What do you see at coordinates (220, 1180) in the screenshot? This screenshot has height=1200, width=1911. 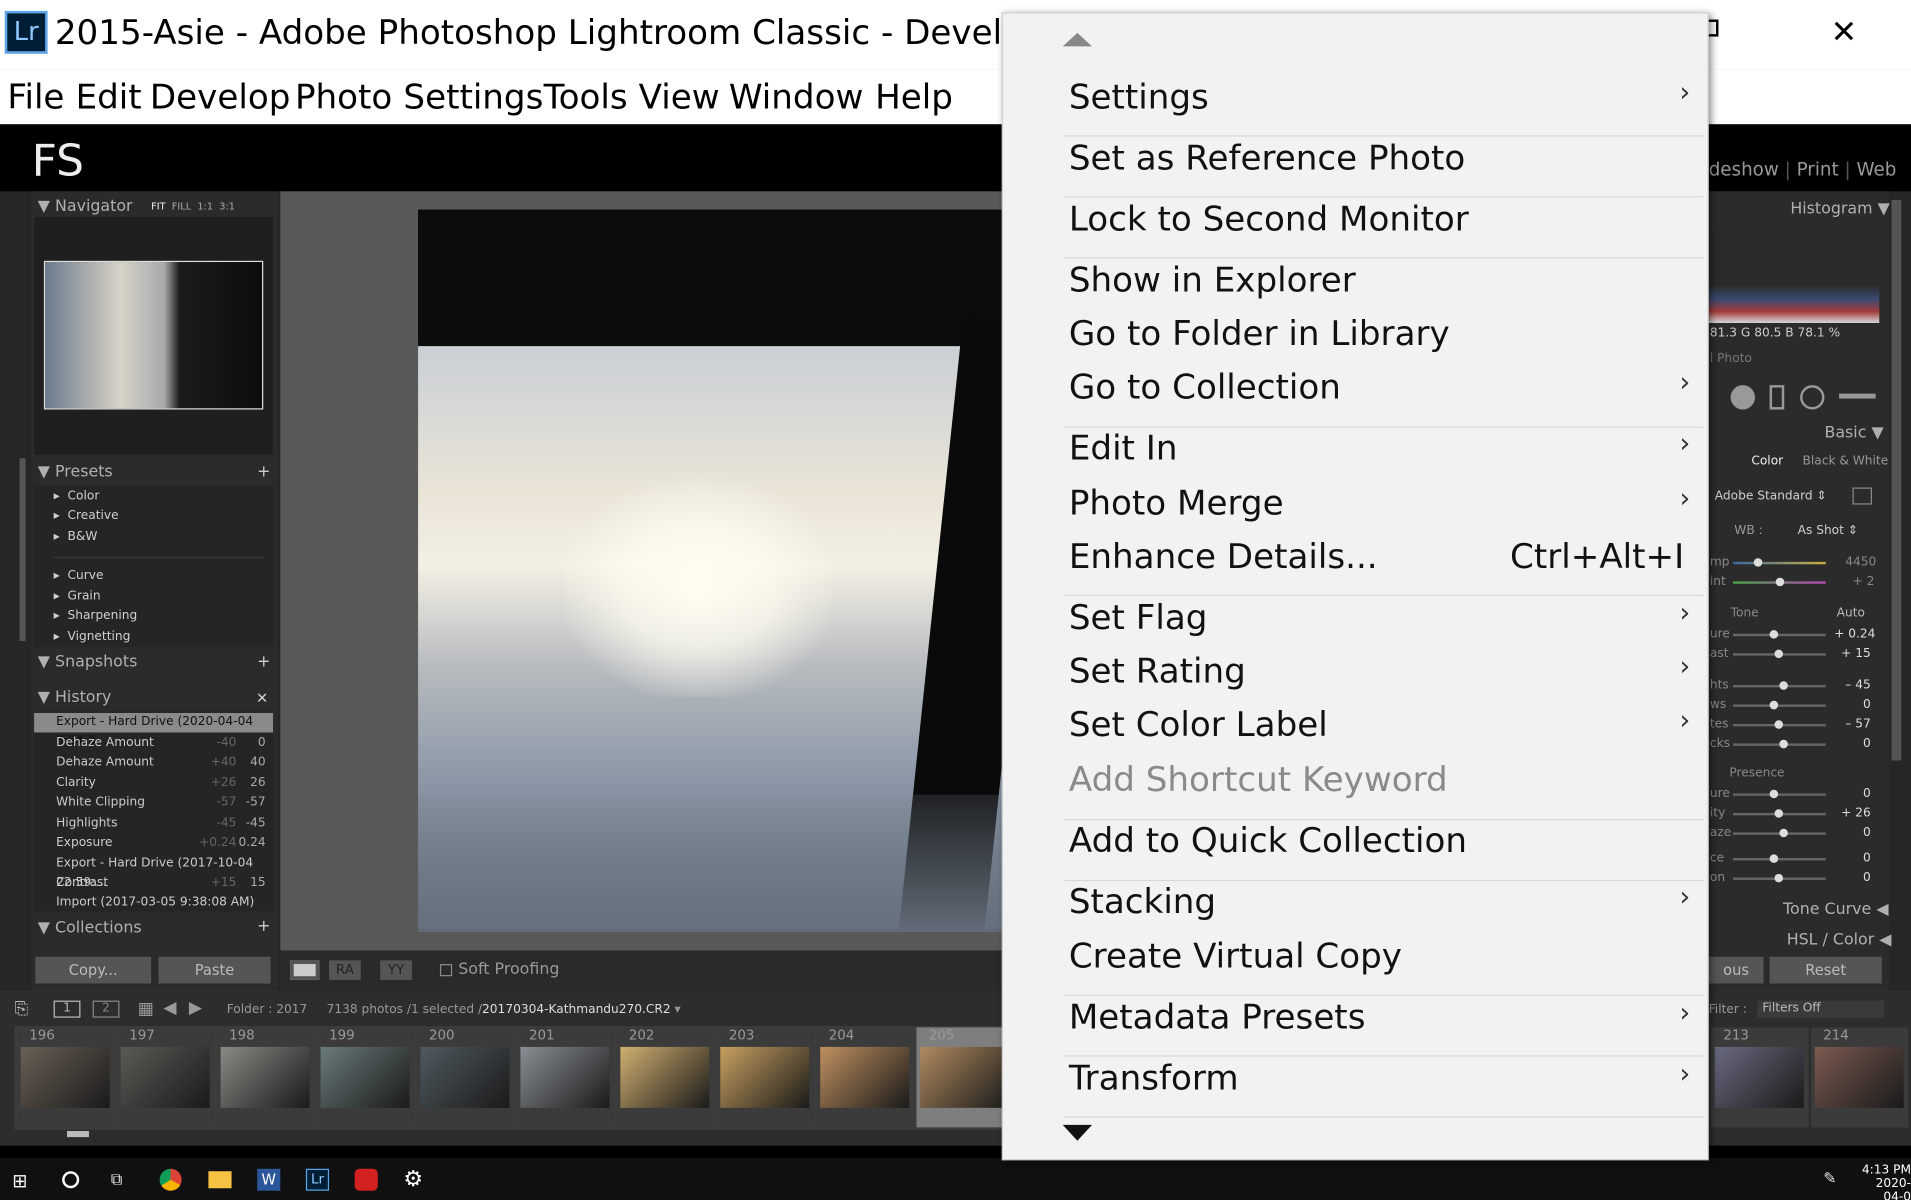 I see `file-explorer-icon` at bounding box center [220, 1180].